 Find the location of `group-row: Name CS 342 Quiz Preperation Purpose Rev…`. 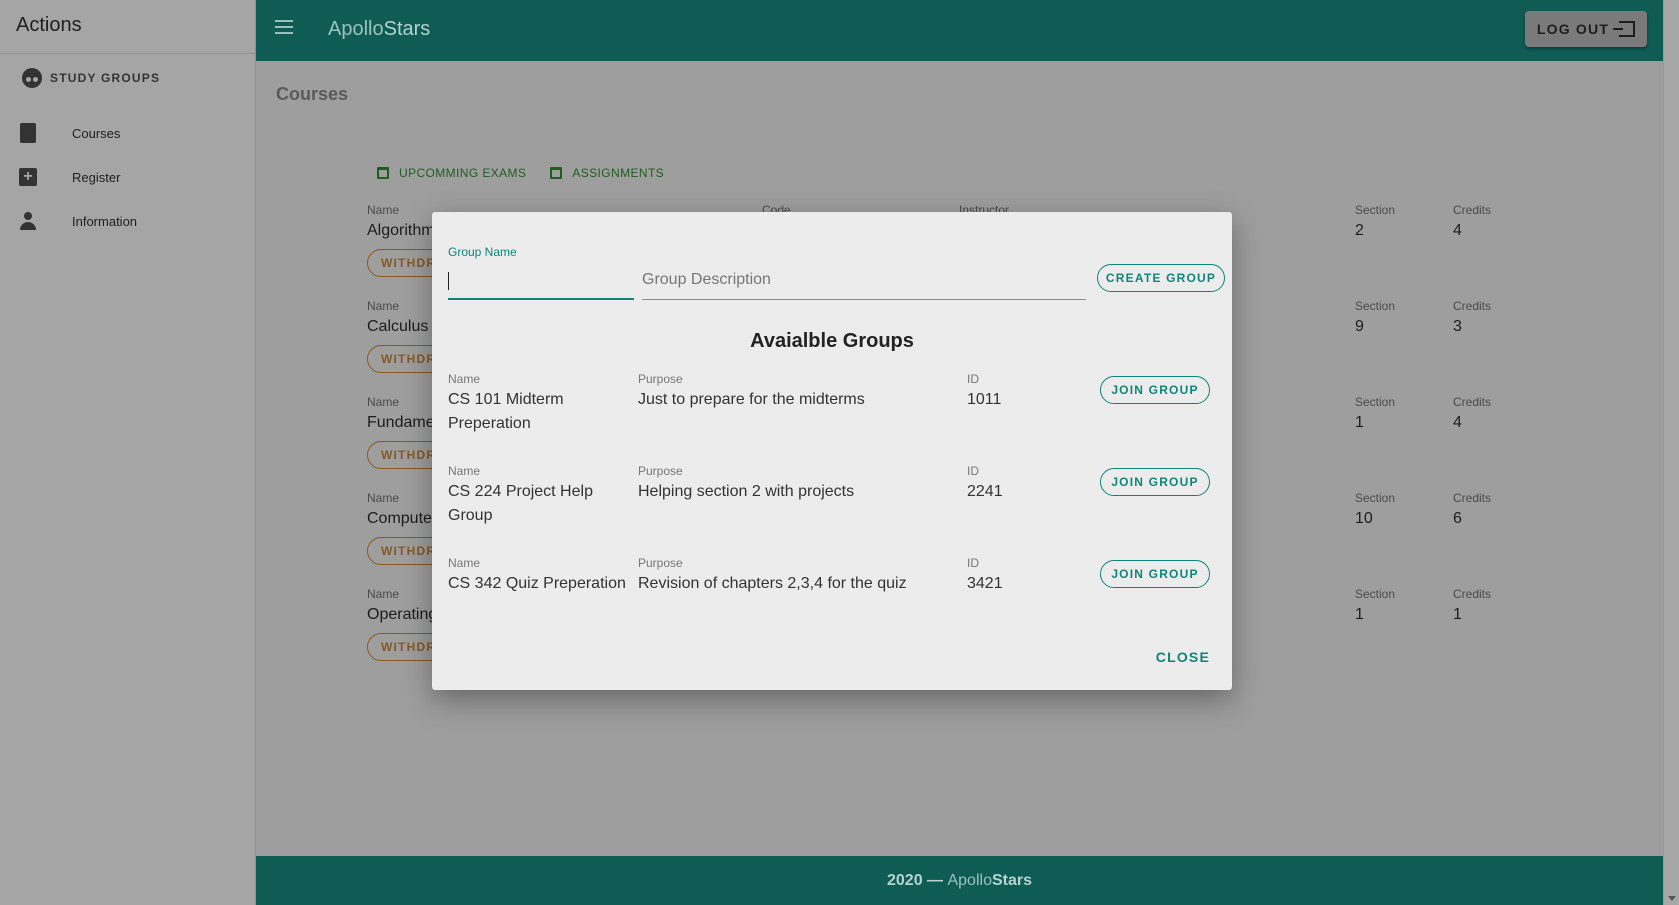

group-row: Name CS 342 Quiz Preperation Purpose Rev… is located at coordinates (833, 596).